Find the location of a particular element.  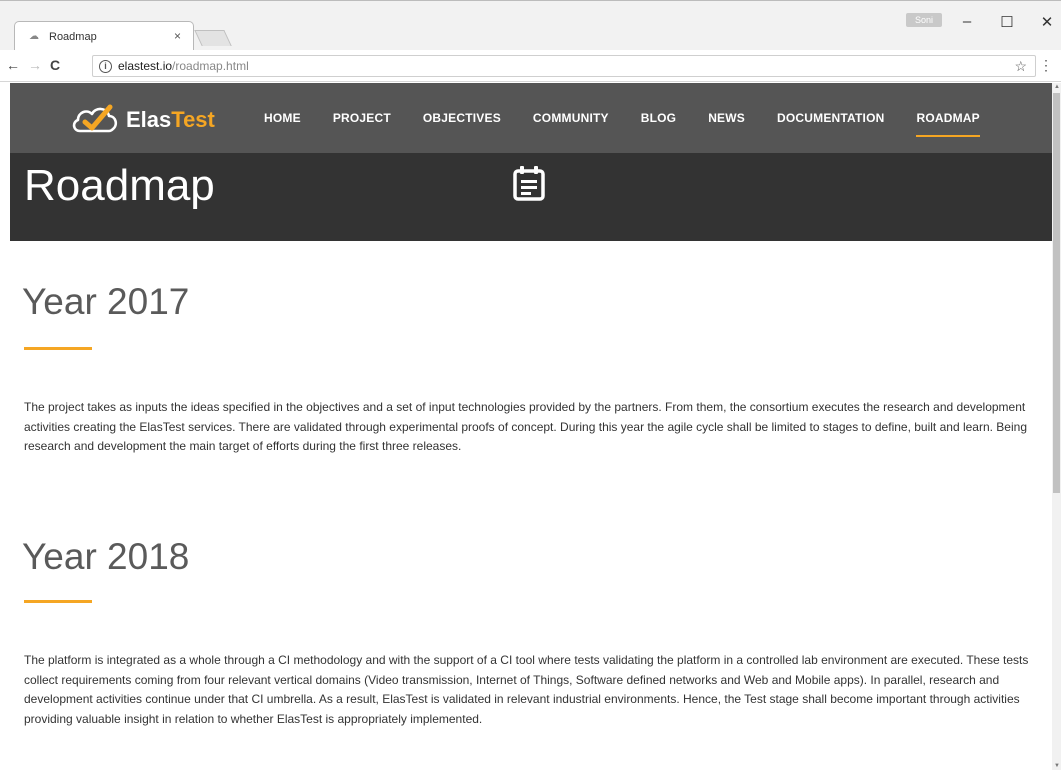

calendar-icon is located at coordinates (529, 183).